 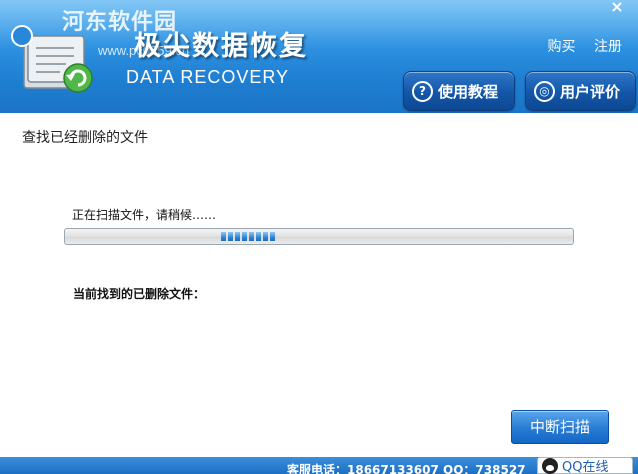 I want to click on qq-penguin-icon, so click(x=550, y=465).